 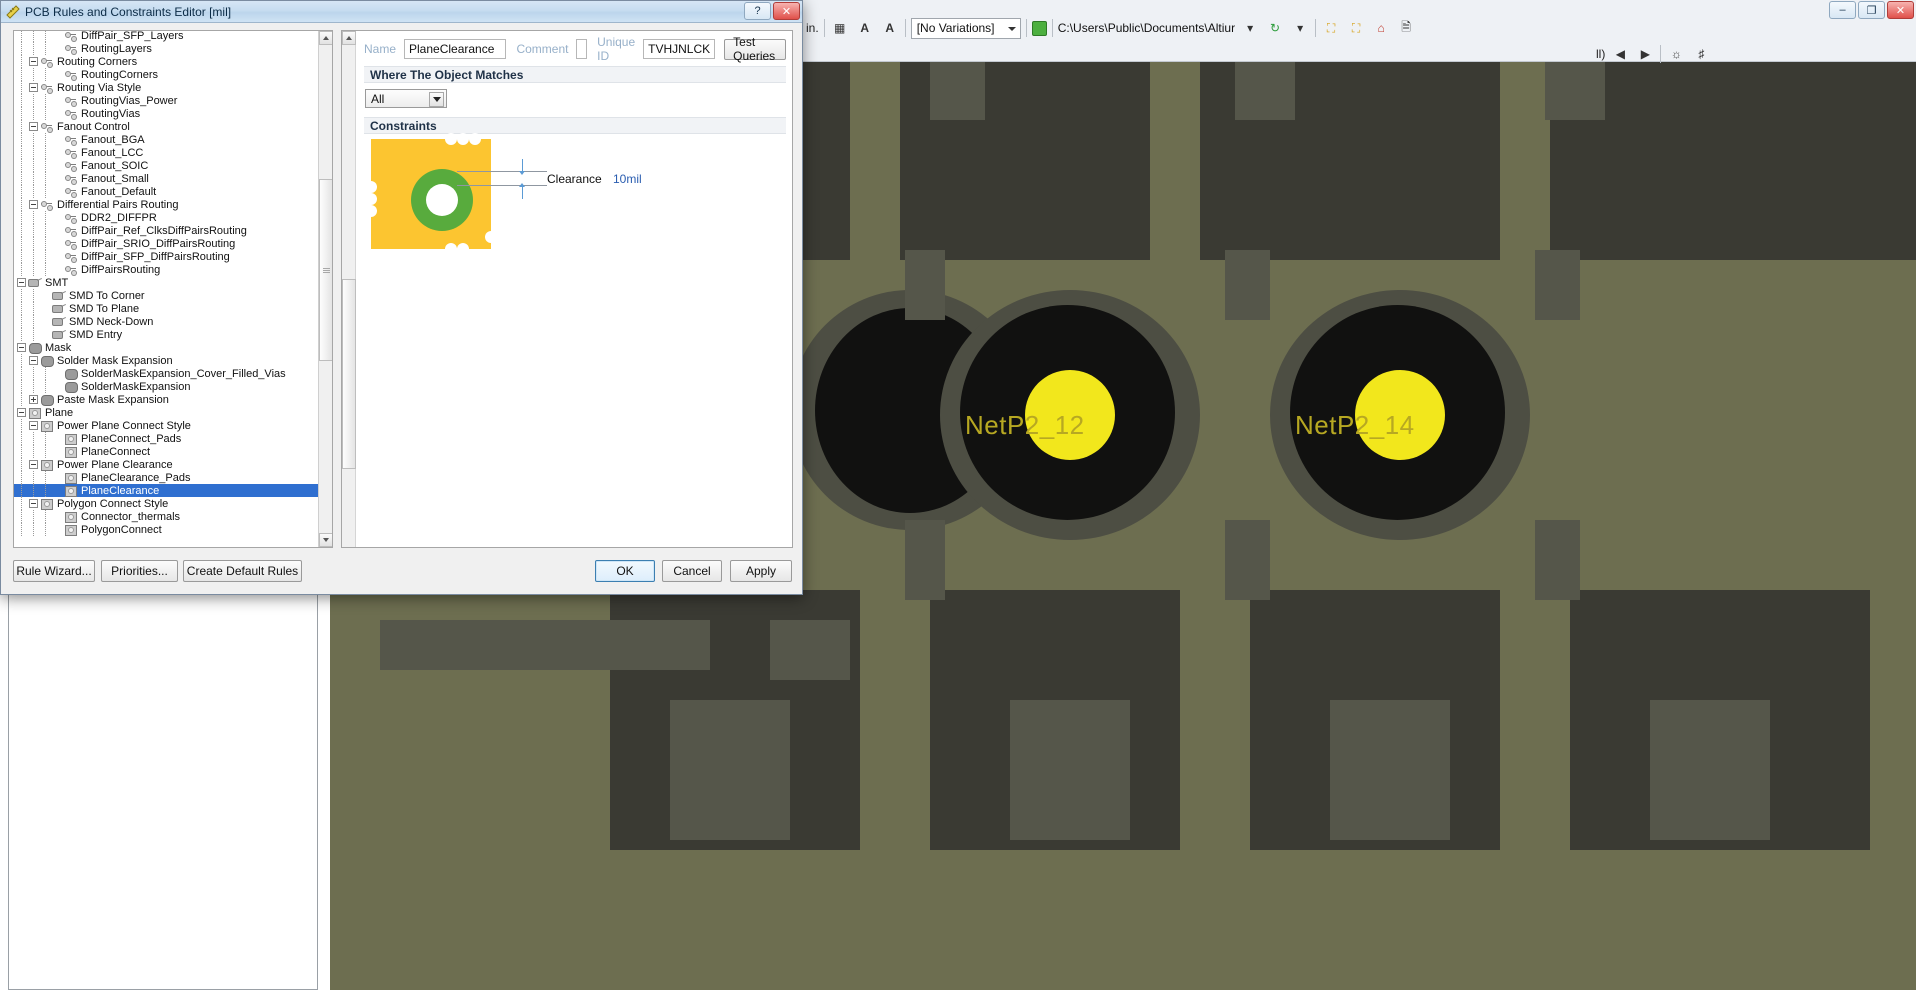 I want to click on tree-item: SMT, so click(x=166, y=282).